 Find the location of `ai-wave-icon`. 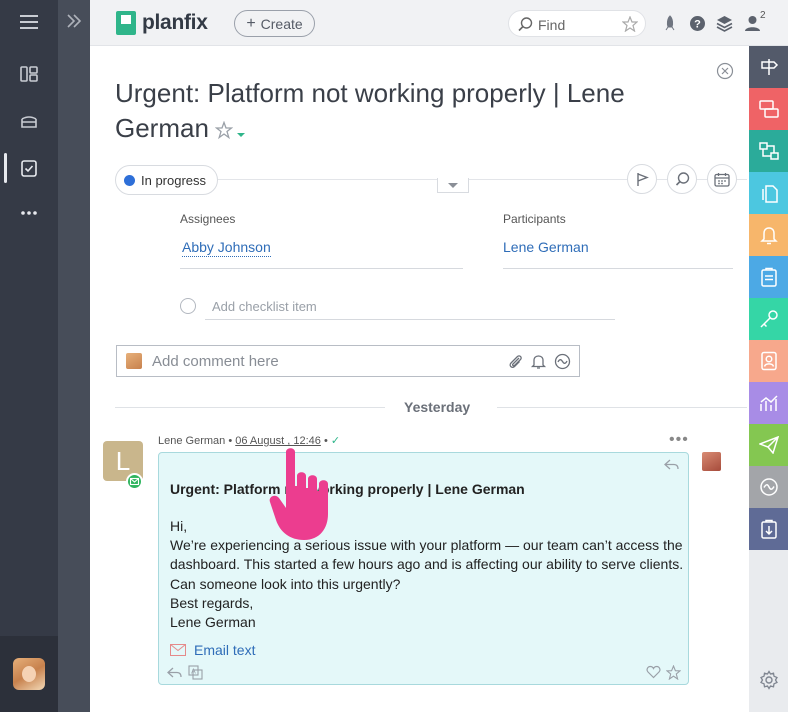

ai-wave-icon is located at coordinates (562, 361).